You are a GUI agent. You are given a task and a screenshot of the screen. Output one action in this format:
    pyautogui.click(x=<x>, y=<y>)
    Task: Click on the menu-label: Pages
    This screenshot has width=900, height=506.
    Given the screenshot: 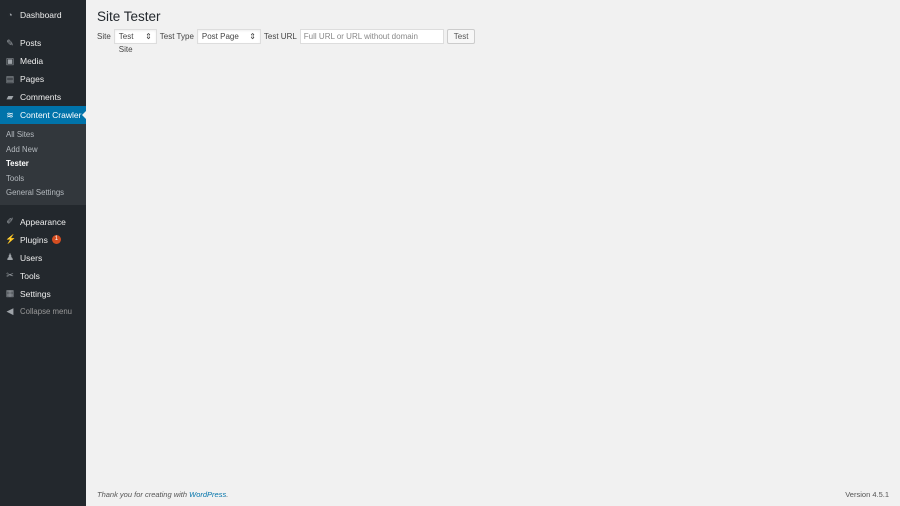 What is the action you would take?
    pyautogui.click(x=32, y=79)
    